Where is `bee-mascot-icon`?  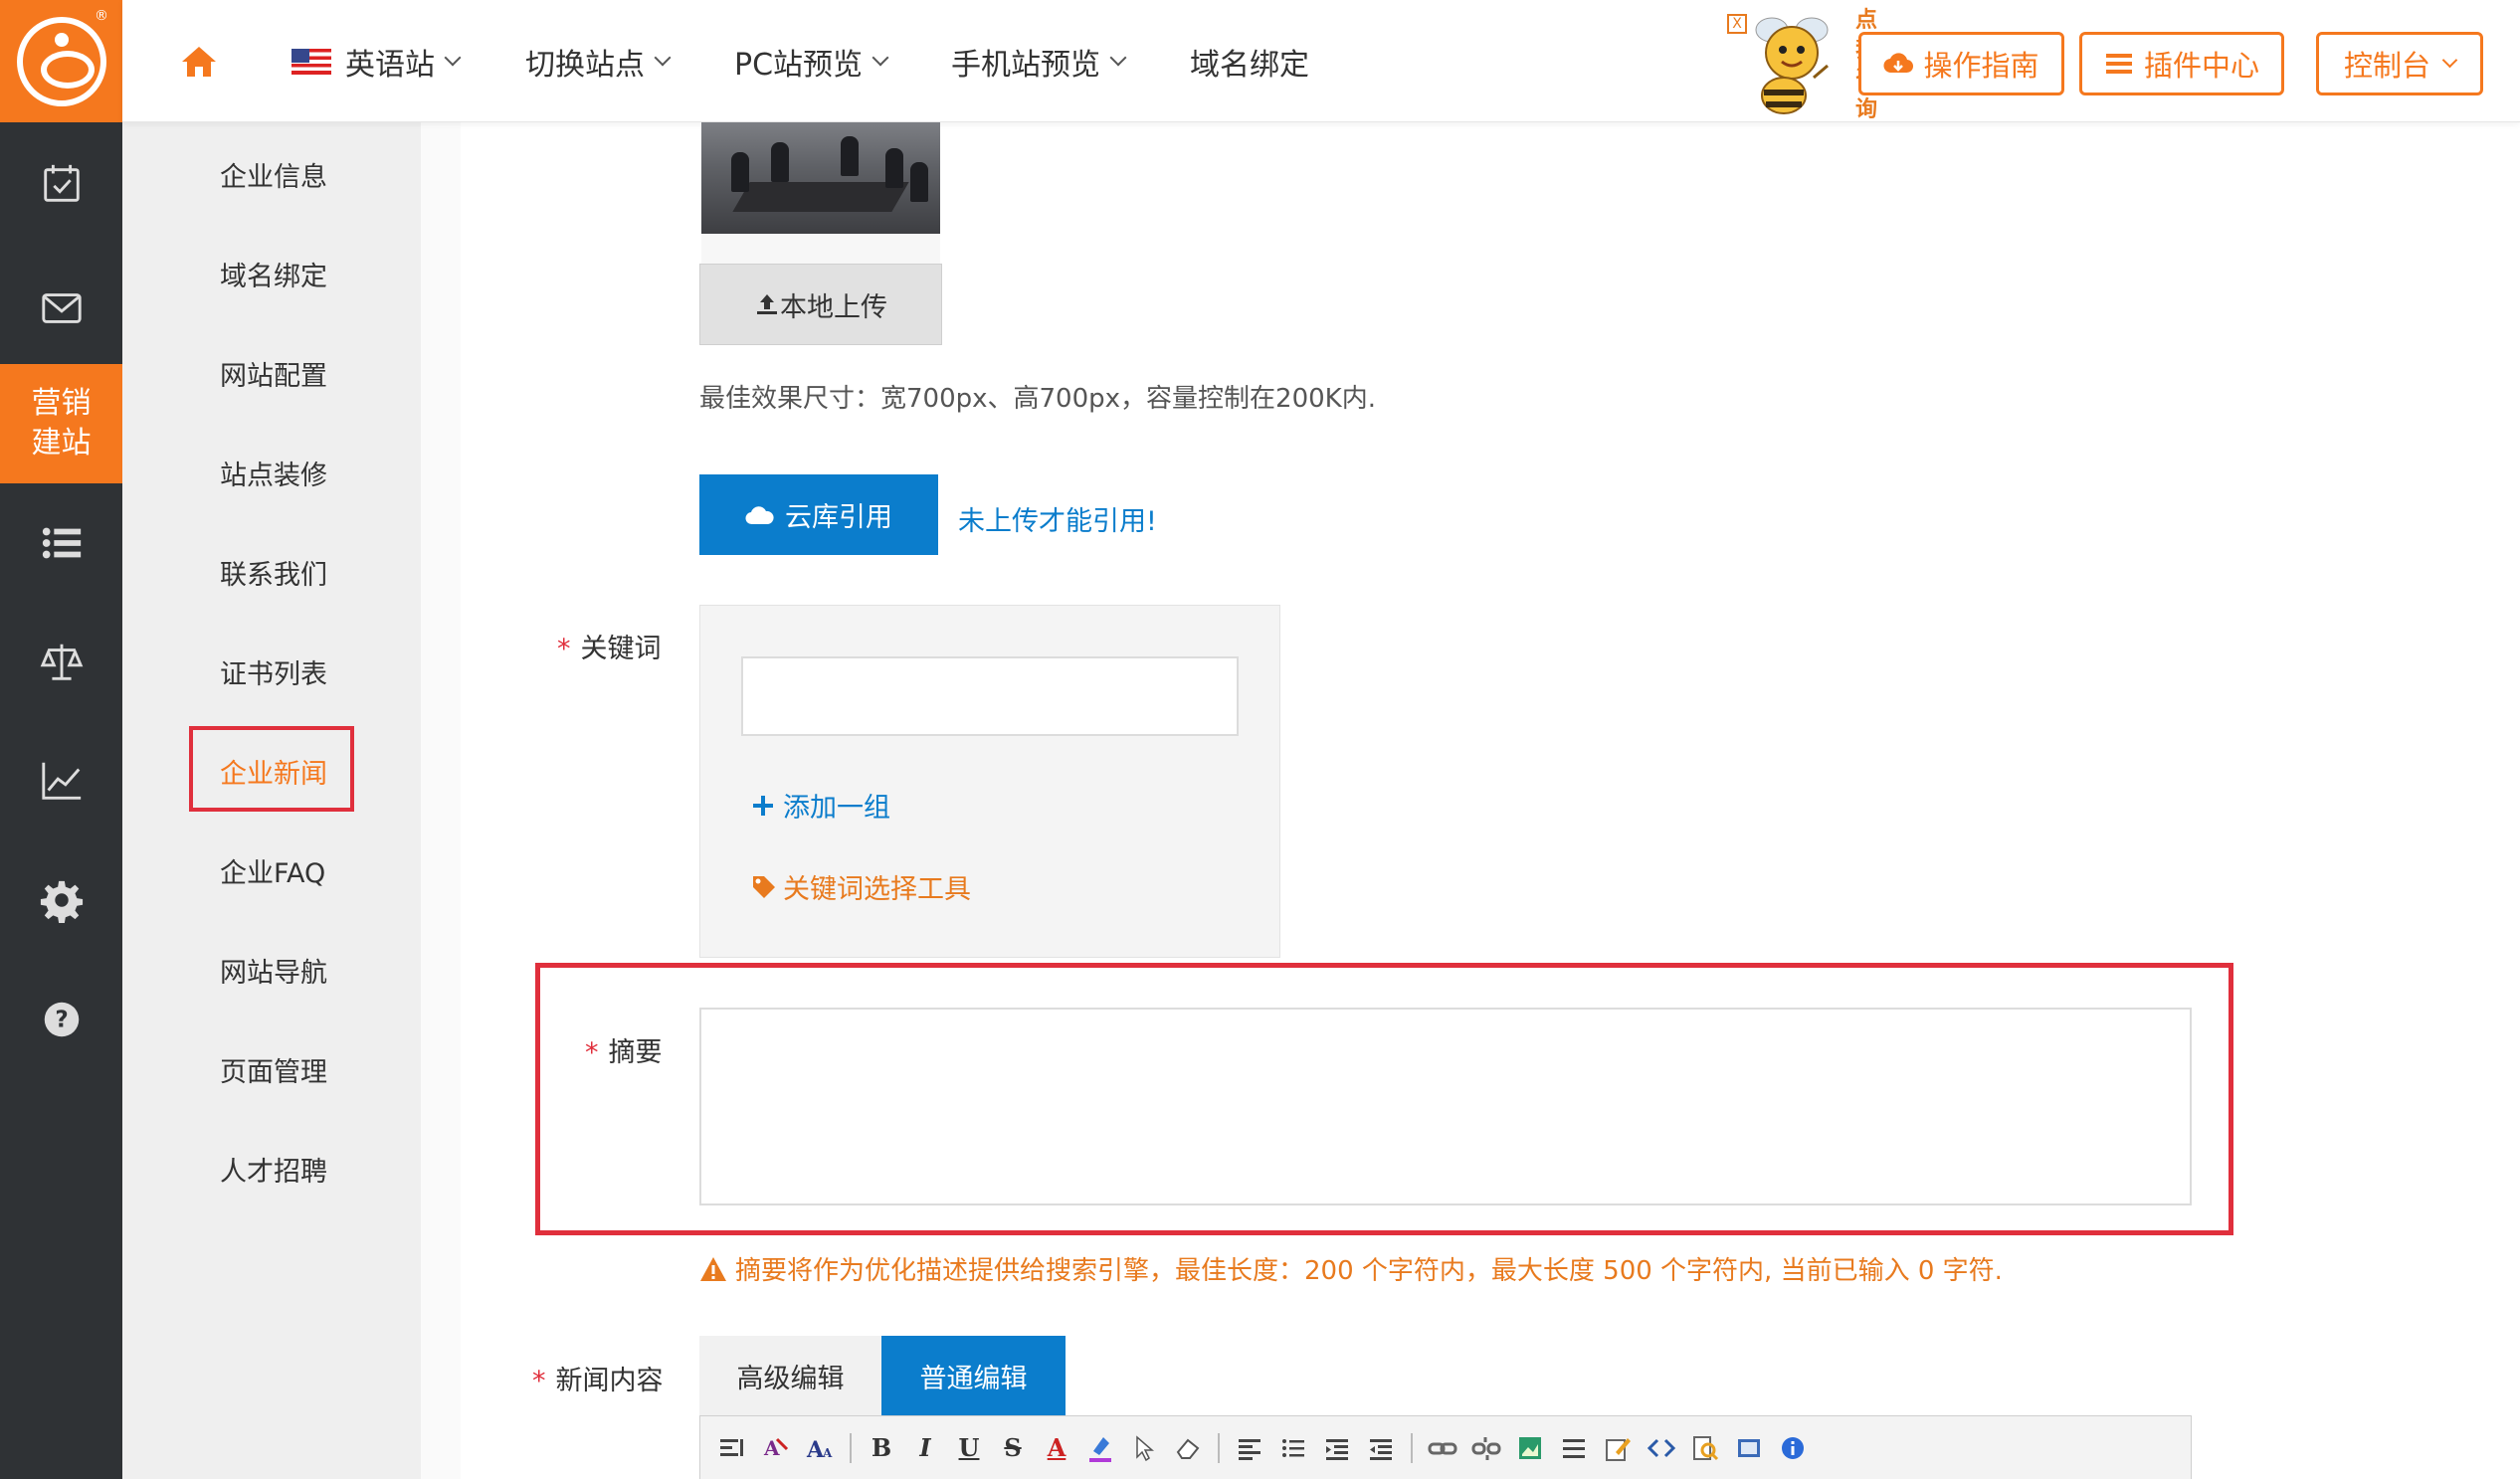
bee-mascot-icon is located at coordinates (1791, 63).